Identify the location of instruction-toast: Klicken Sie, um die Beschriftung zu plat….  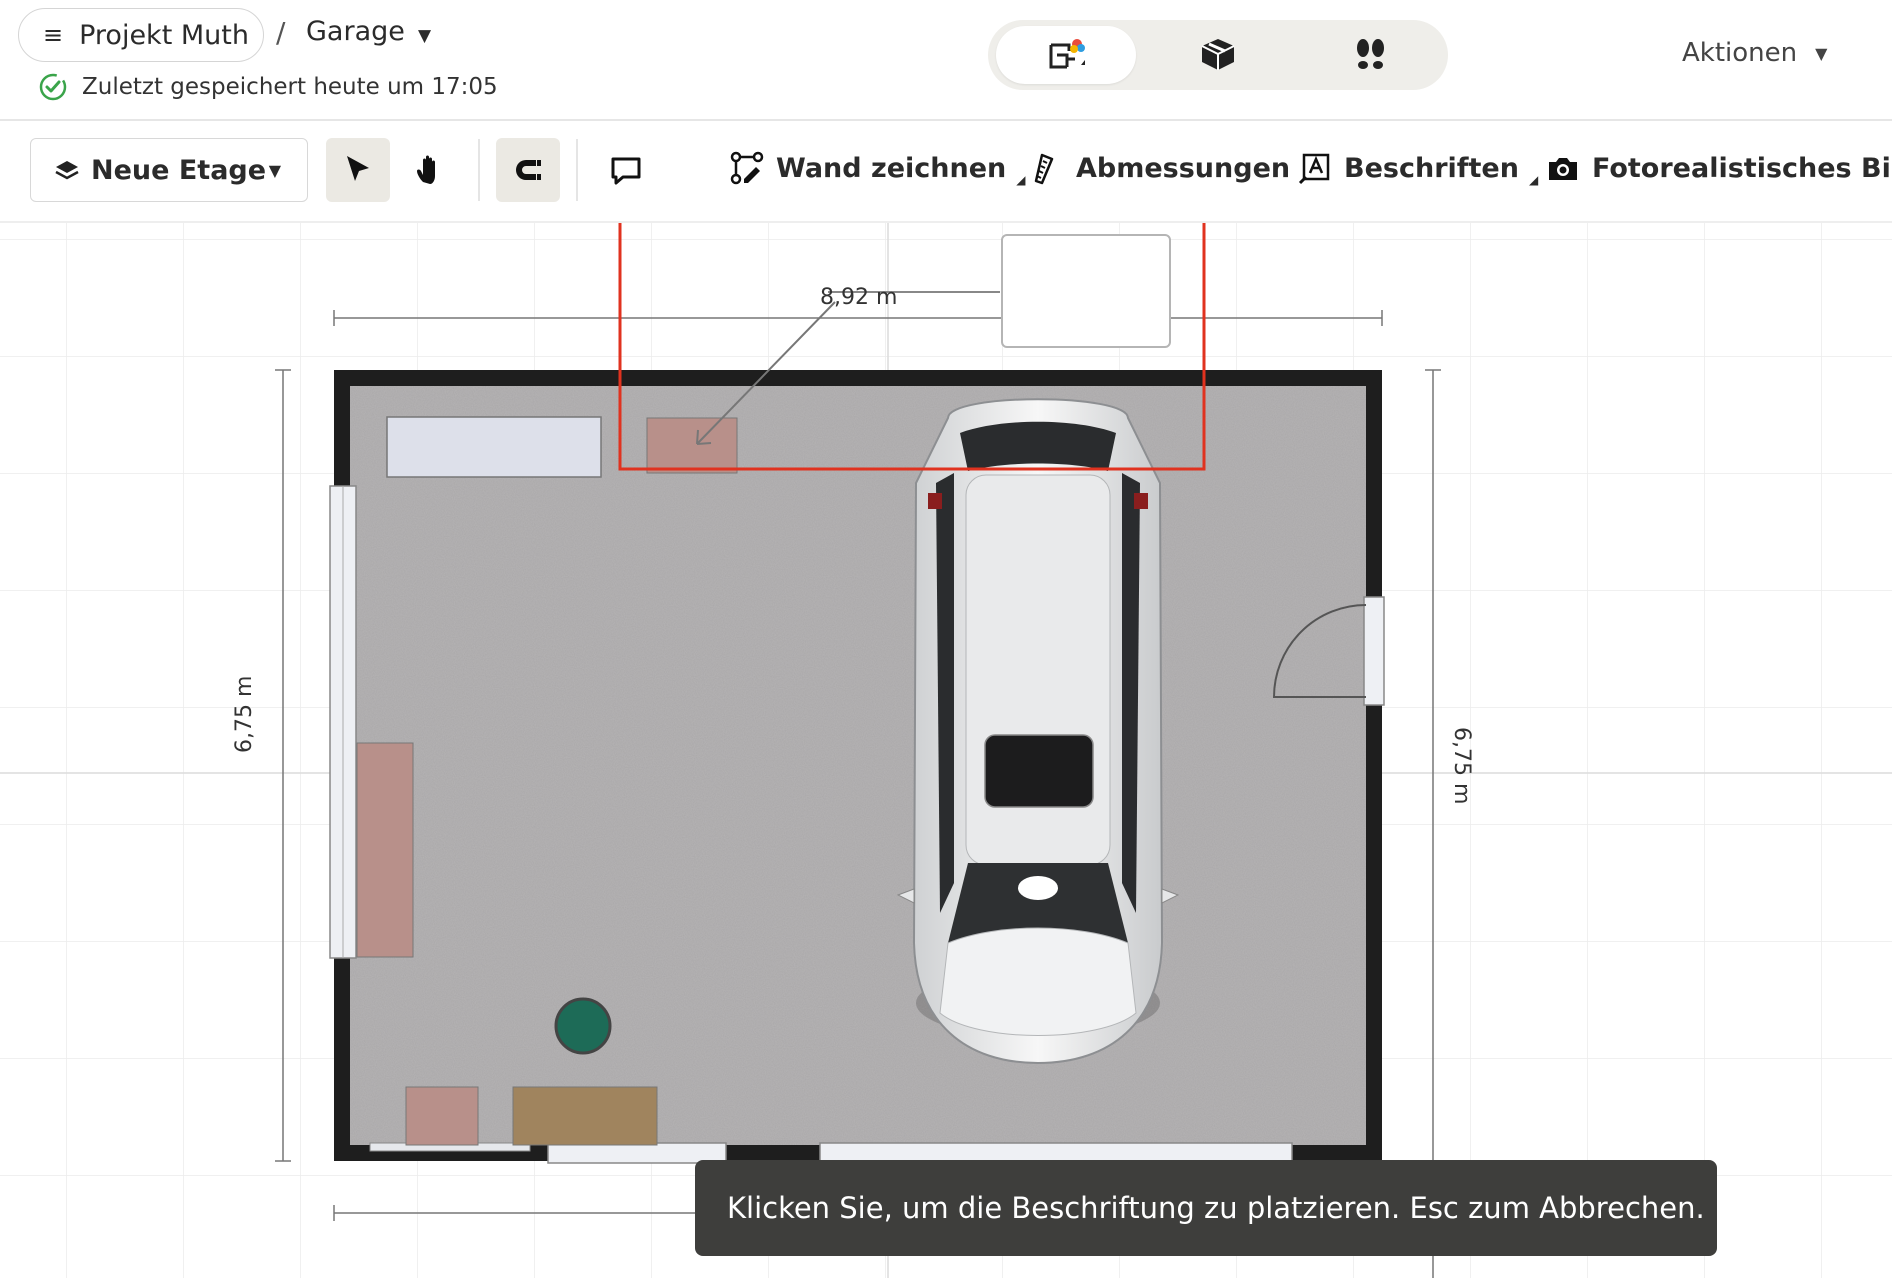
(1206, 1208).